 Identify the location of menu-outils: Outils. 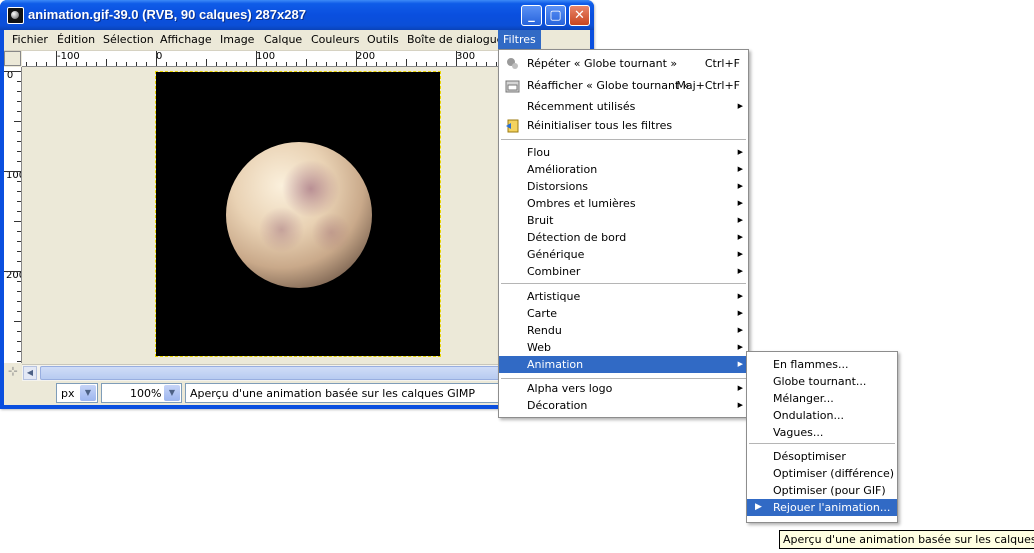
(383, 39).